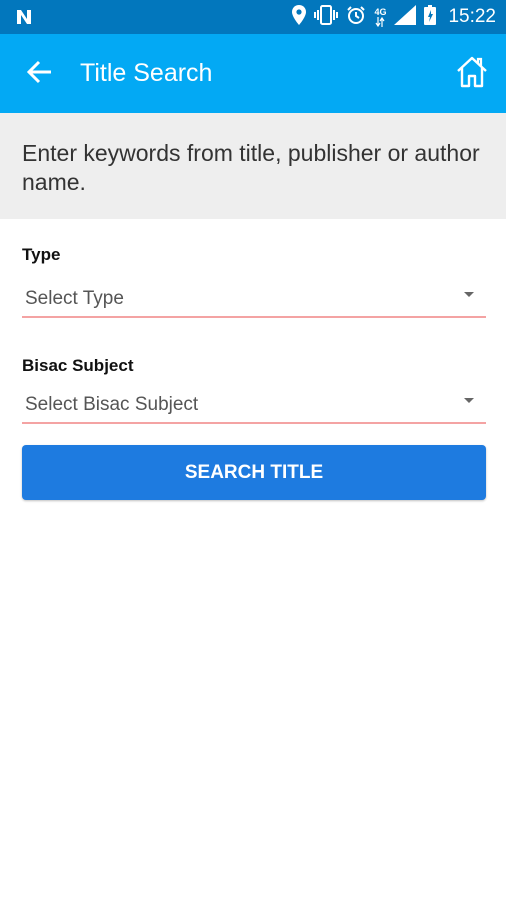 This screenshot has height=900, width=506. What do you see at coordinates (356, 17) in the screenshot?
I see `alarm-icon` at bounding box center [356, 17].